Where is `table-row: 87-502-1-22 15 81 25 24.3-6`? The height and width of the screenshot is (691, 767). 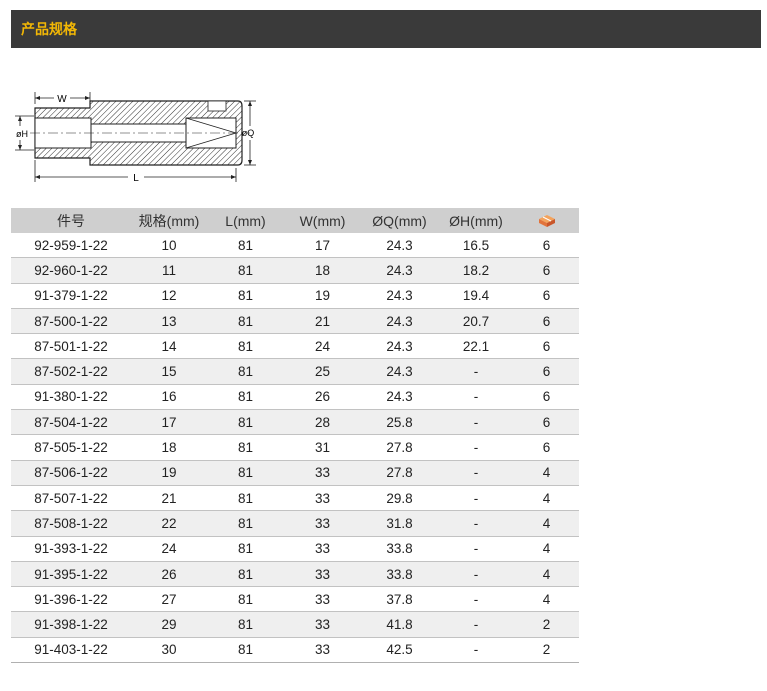 table-row: 87-502-1-22 15 81 25 24.3-6 is located at coordinates (295, 371).